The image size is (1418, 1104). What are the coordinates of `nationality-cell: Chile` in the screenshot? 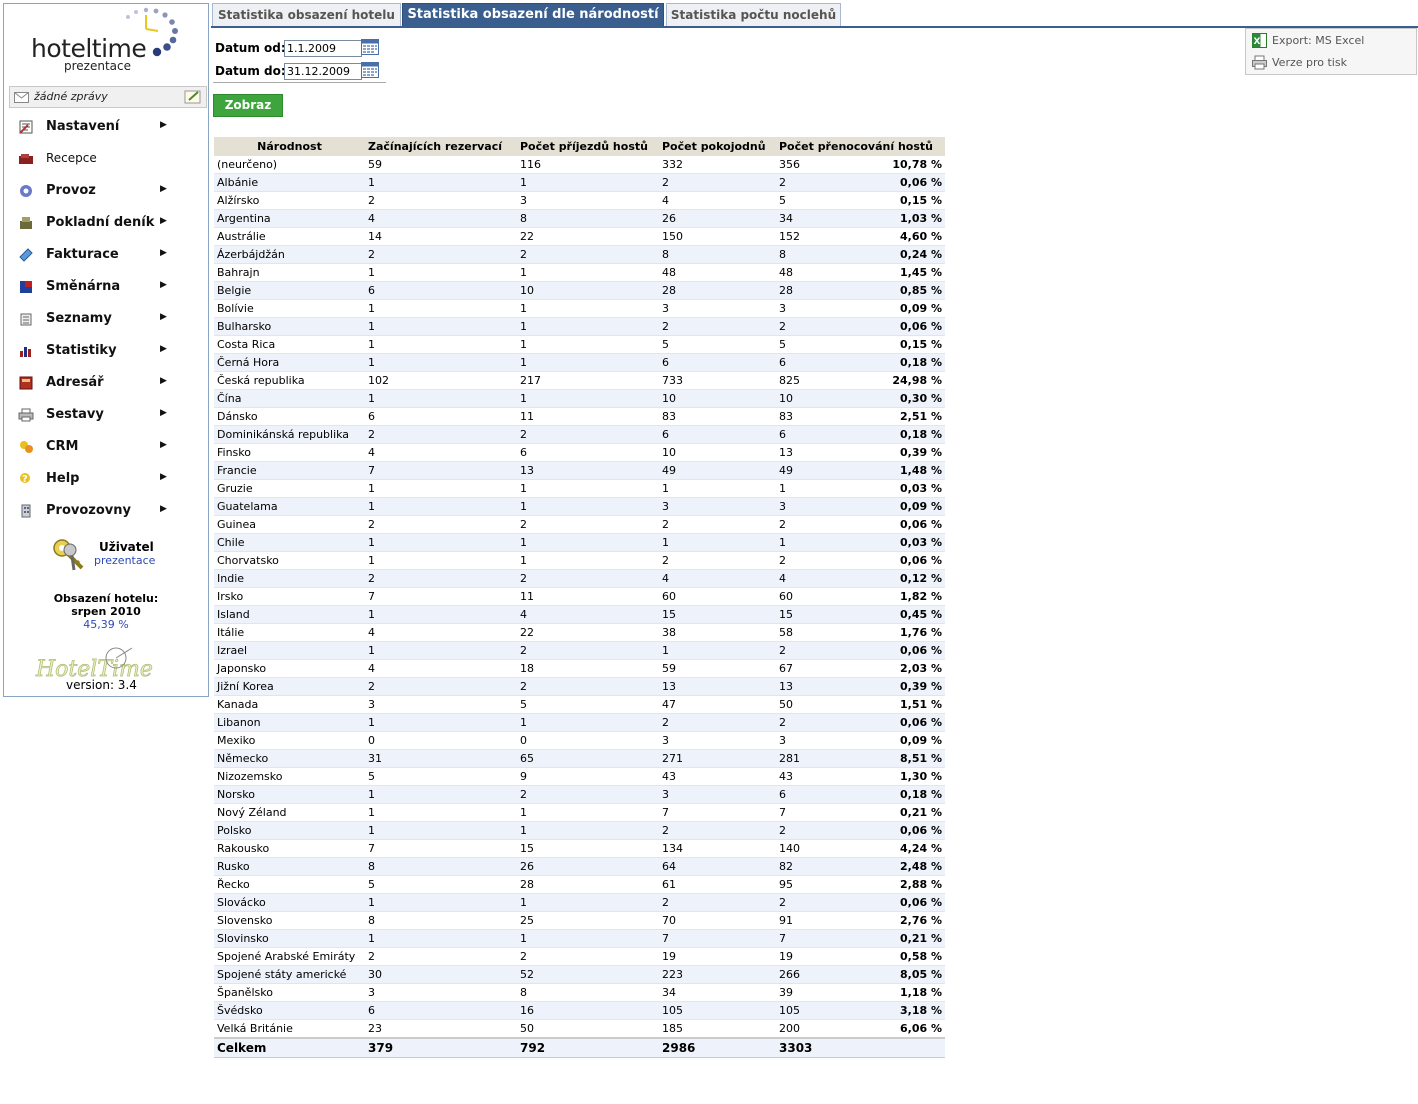 It's located at (289, 542).